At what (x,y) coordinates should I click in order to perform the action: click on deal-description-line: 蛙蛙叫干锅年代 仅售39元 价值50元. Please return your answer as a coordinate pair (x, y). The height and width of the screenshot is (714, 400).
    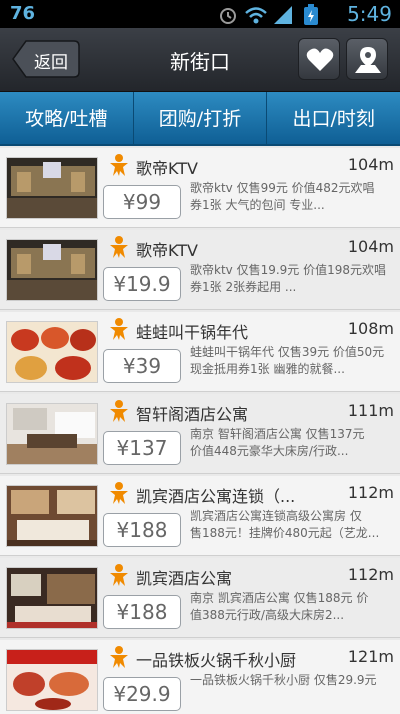
    Looking at the image, I should click on (287, 352).